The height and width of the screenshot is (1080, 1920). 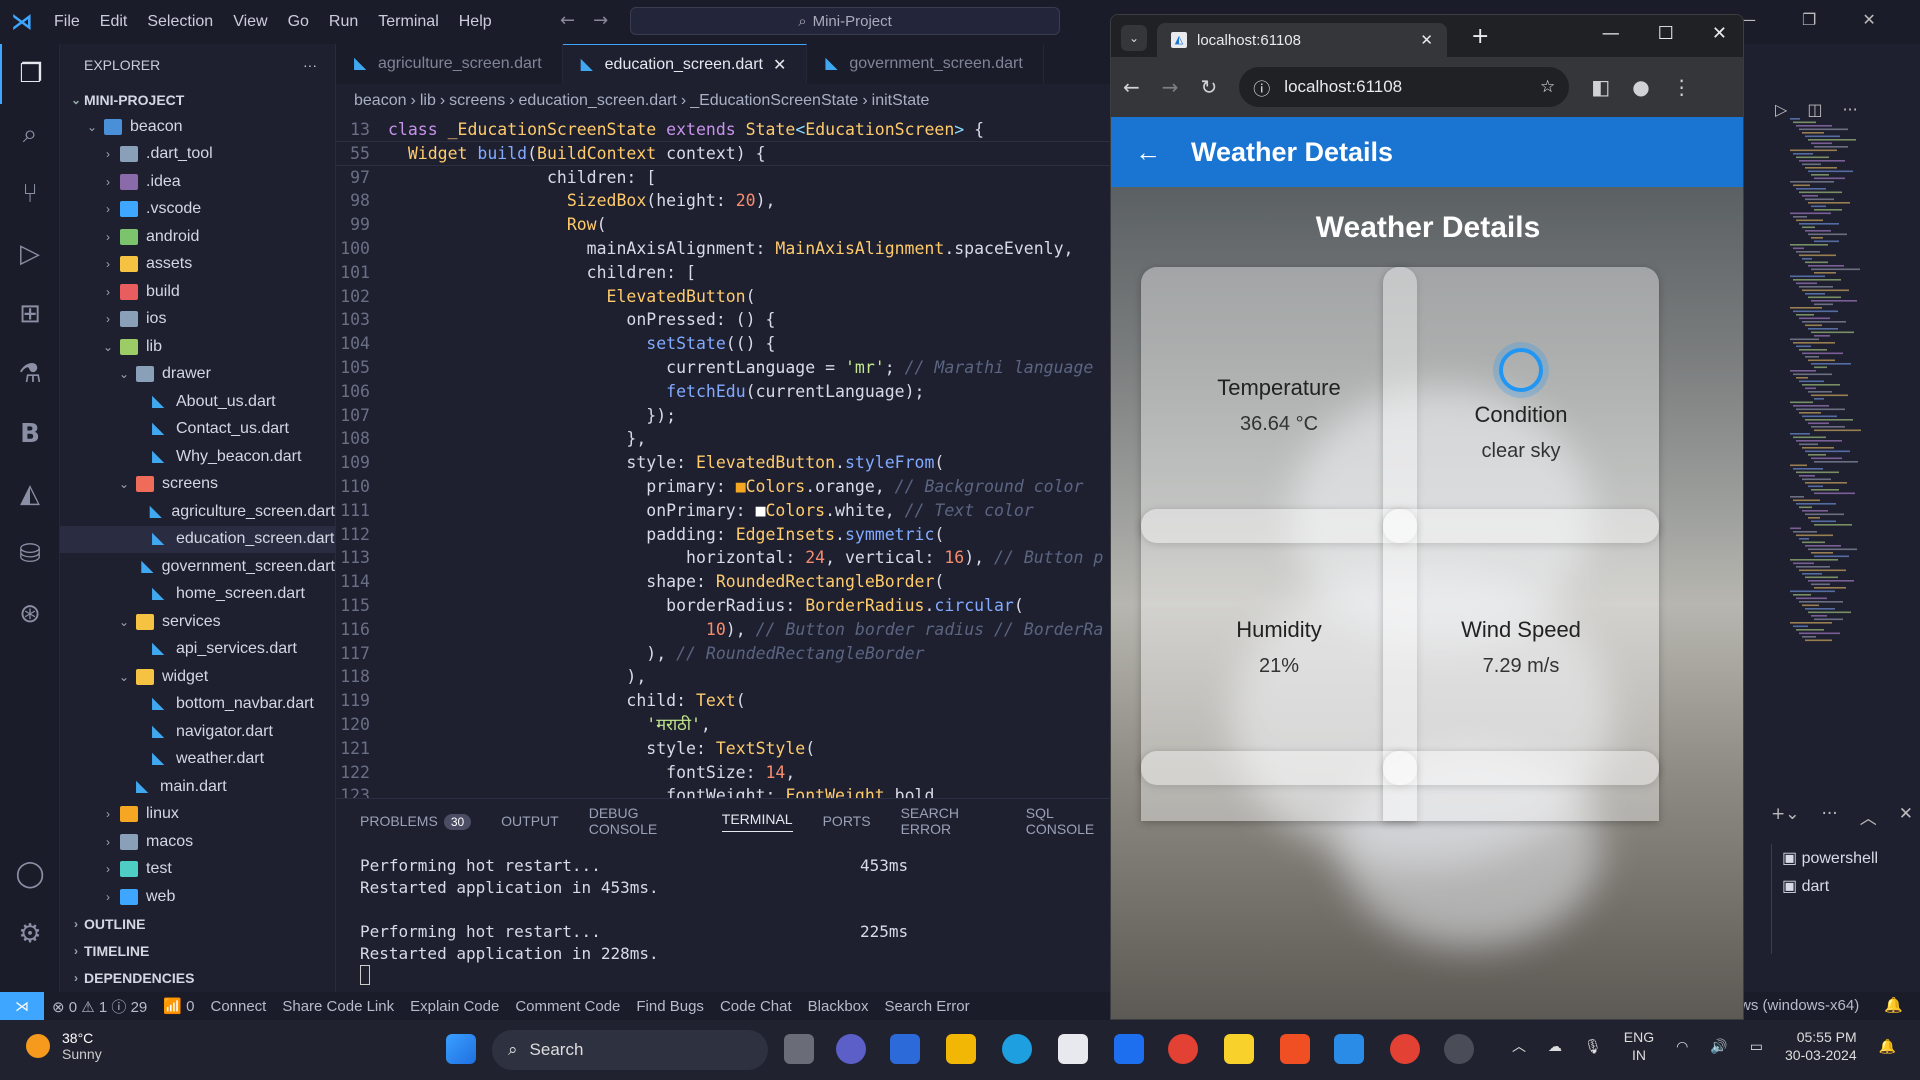 I want to click on menu-run: Run, so click(x=343, y=22).